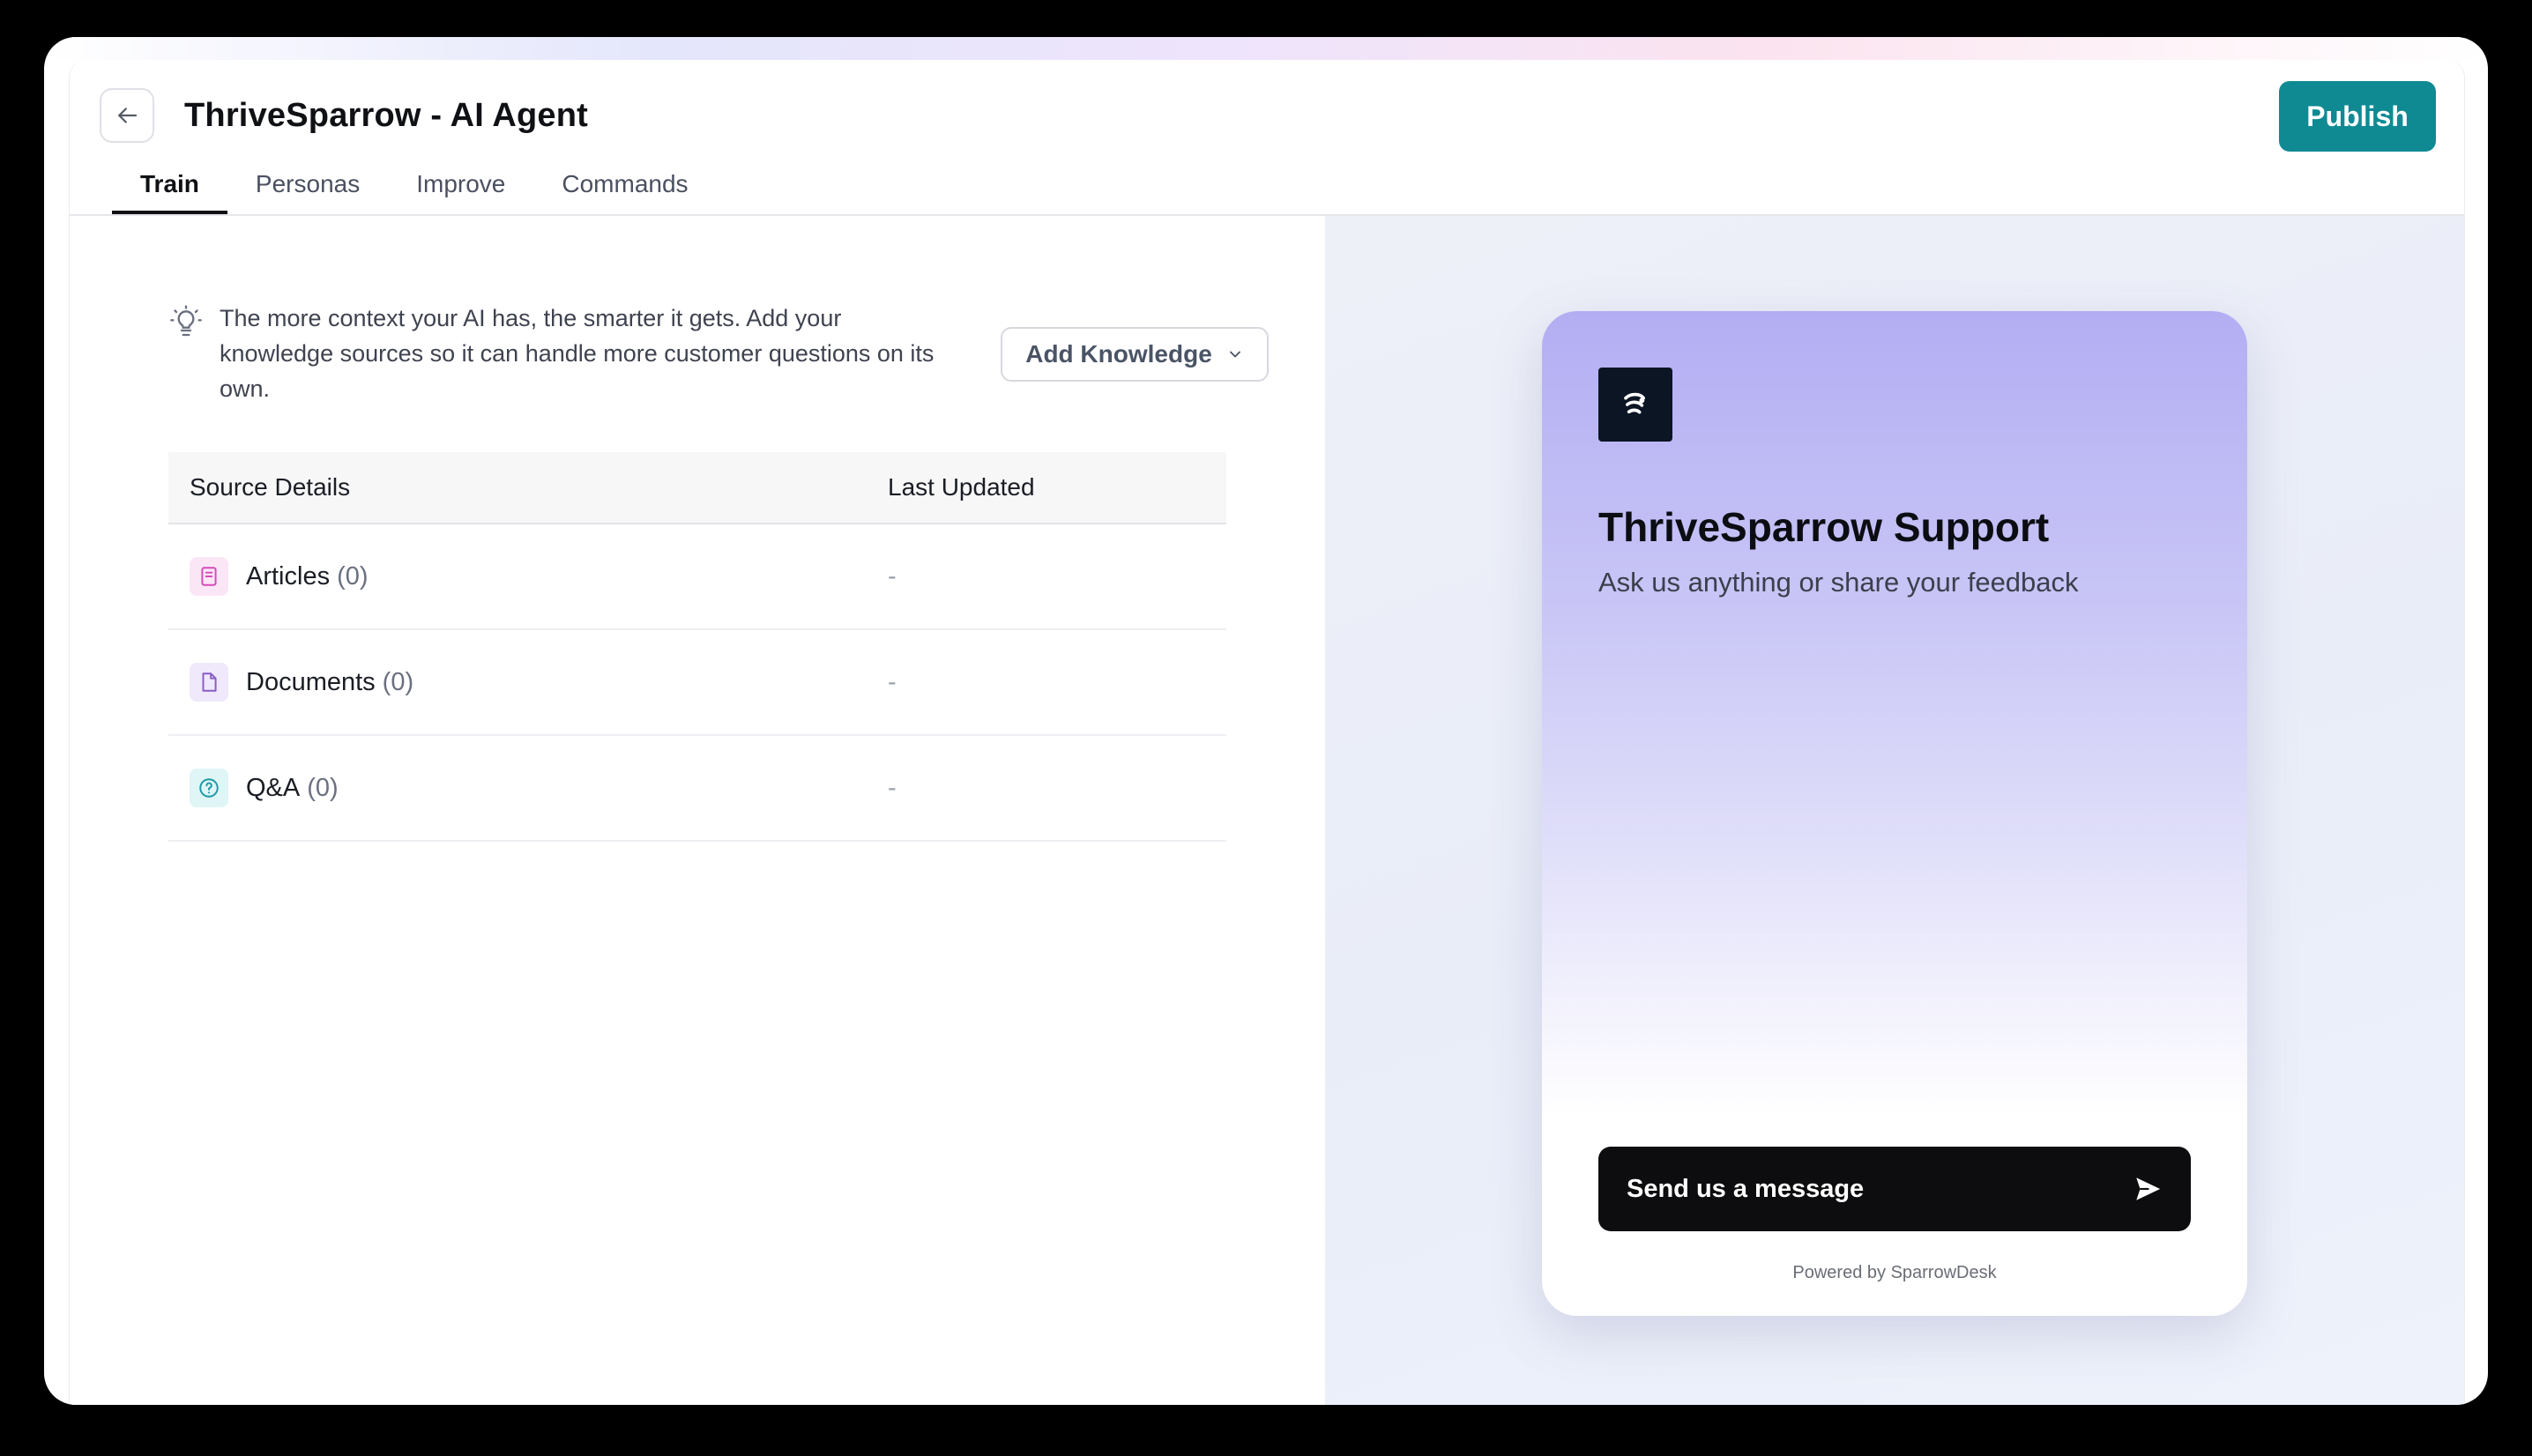 The image size is (2532, 1456). Describe the element at coordinates (170, 190) in the screenshot. I see `tab-train: Train` at that location.